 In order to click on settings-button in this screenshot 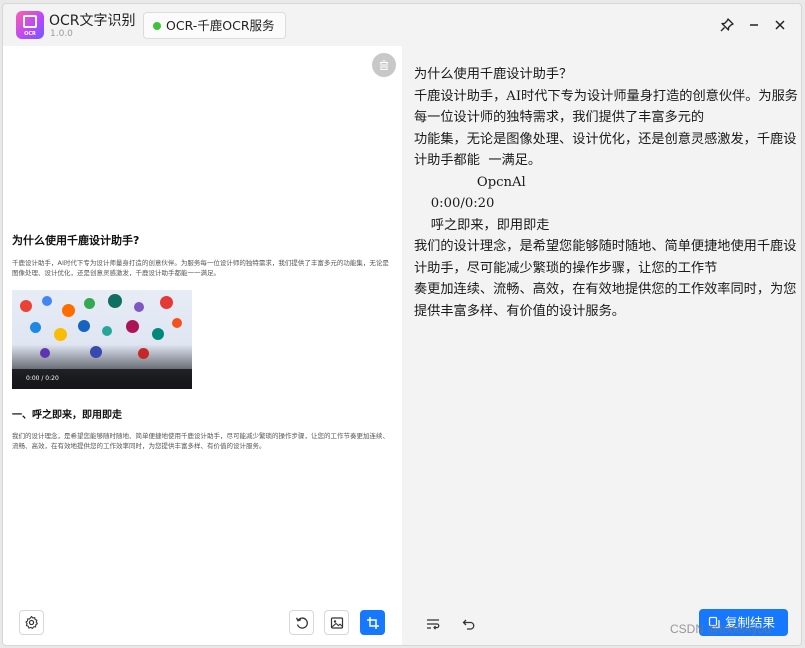, I will do `click(31, 622)`.